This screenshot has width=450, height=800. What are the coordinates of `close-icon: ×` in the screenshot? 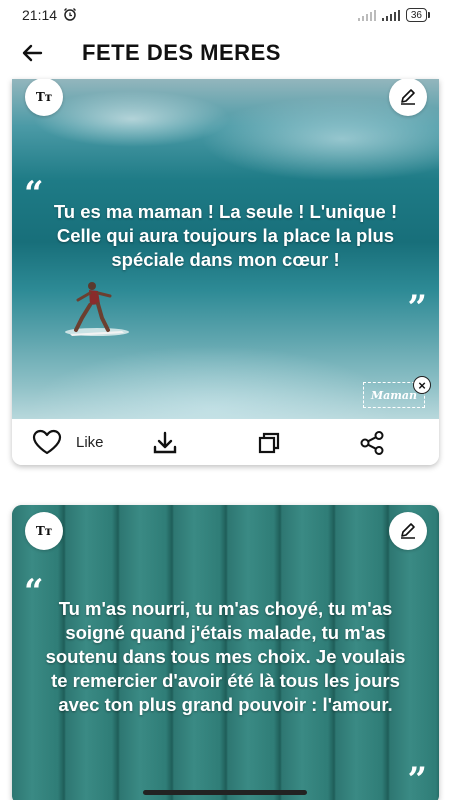 It's located at (422, 385).